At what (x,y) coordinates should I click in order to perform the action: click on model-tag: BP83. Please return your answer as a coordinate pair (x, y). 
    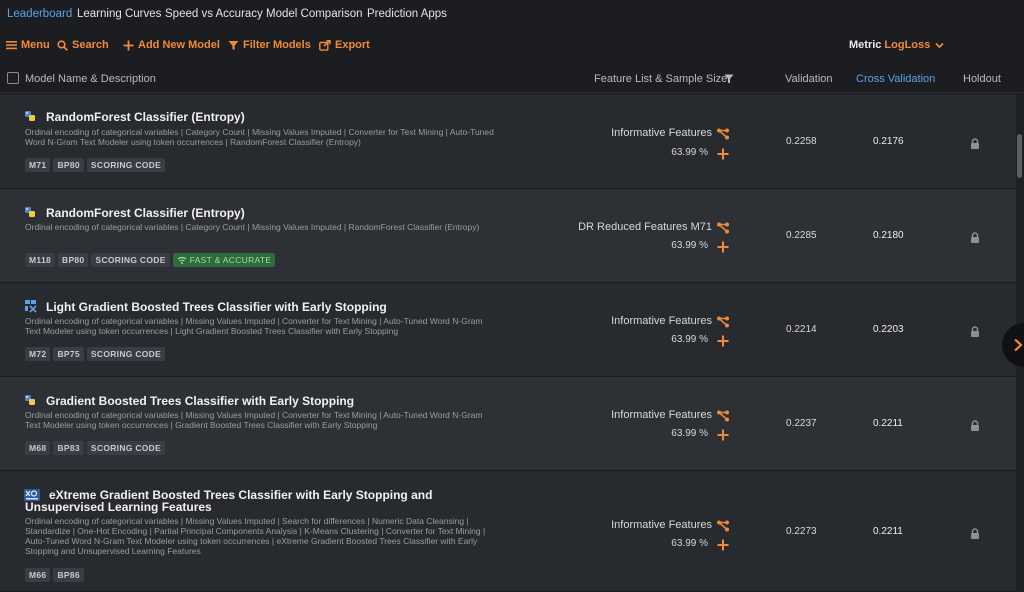
    Looking at the image, I should click on (68, 448).